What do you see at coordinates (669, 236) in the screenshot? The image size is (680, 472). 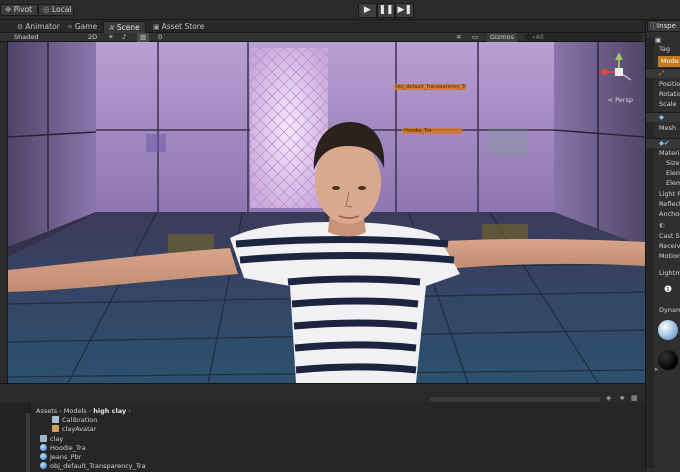 I see `cast-shadows-label: Cast S` at bounding box center [669, 236].